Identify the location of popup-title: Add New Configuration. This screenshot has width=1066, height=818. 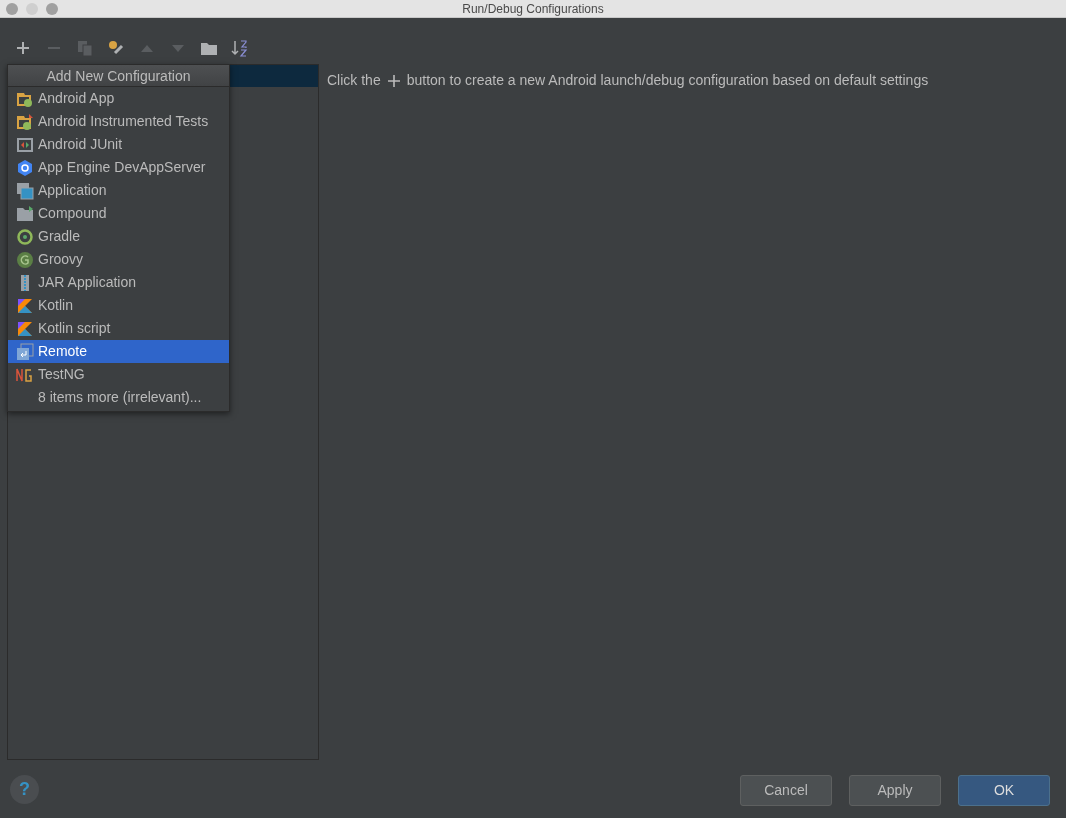
(118, 76).